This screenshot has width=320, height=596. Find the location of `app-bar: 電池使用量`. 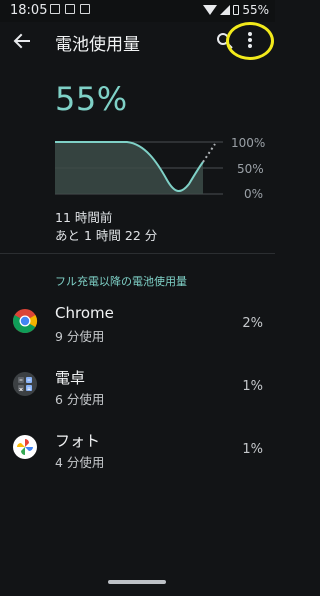

app-bar: 電池使用量 is located at coordinates (137, 41).